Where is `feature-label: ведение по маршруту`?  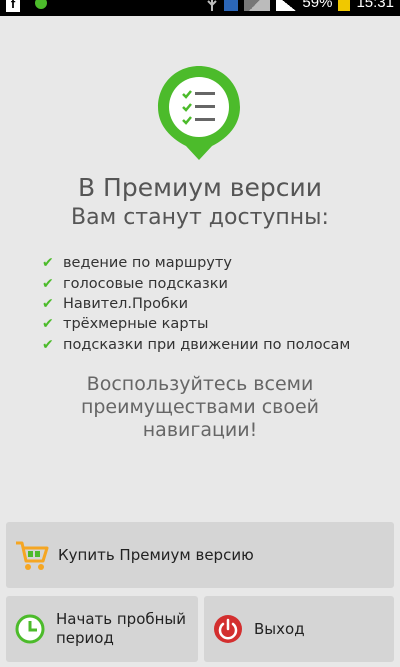
feature-label: ведение по маршруту is located at coordinates (147, 263).